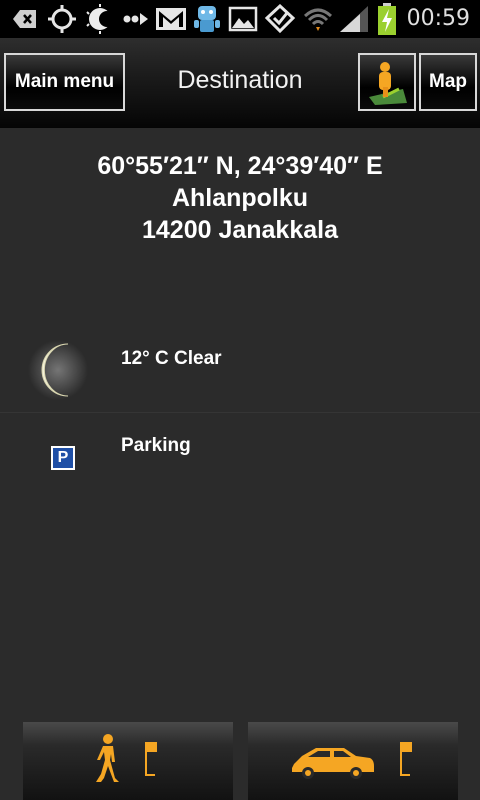 The width and height of the screenshot is (480, 800). What do you see at coordinates (240, 80) in the screenshot?
I see `page-title: Destination` at bounding box center [240, 80].